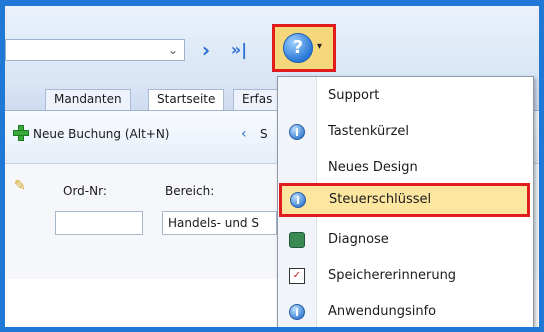 The width and height of the screenshot is (544, 332). I want to click on menu-item-label: Anwendungsinfo, so click(382, 311).